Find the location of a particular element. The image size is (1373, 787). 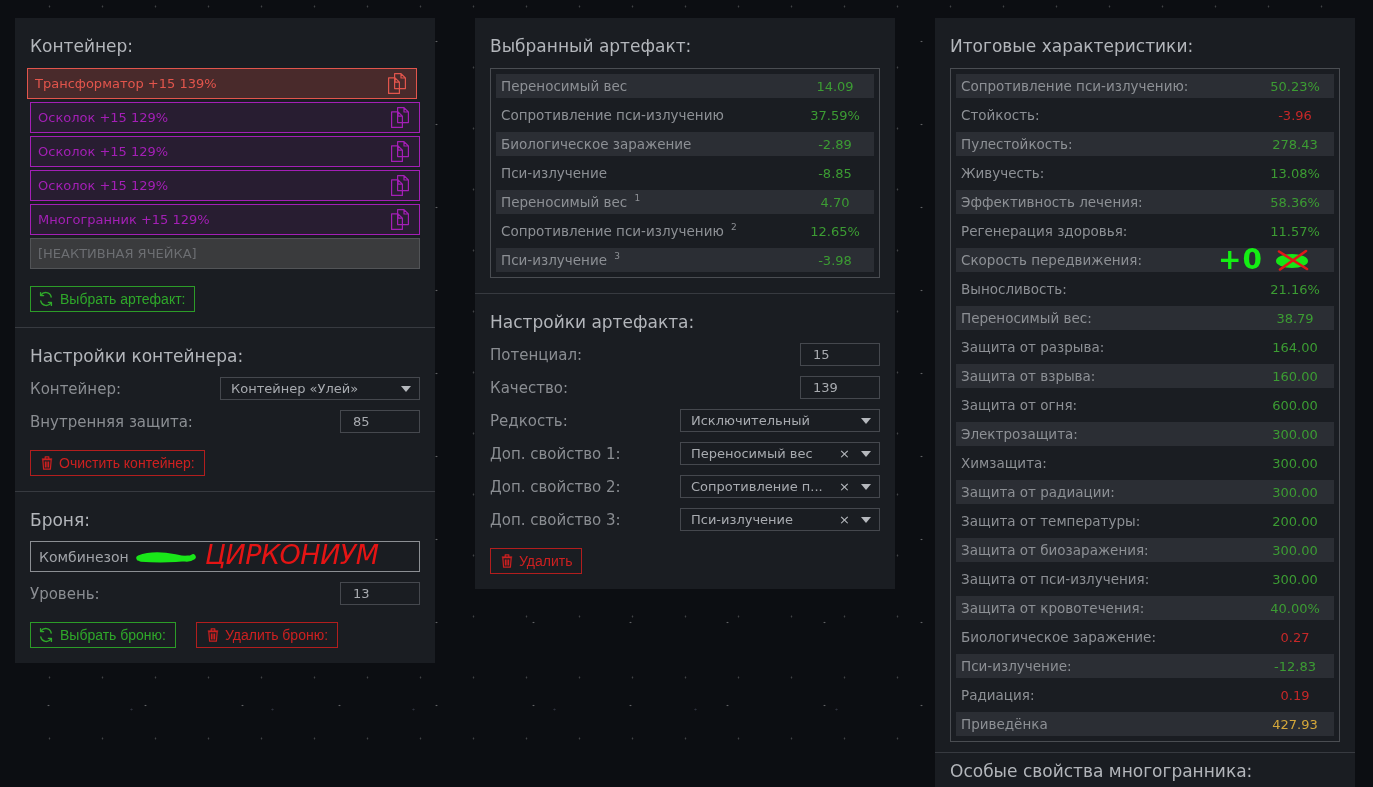

stat-label: Сопротивление пси-излучению is located at coordinates (612, 115).